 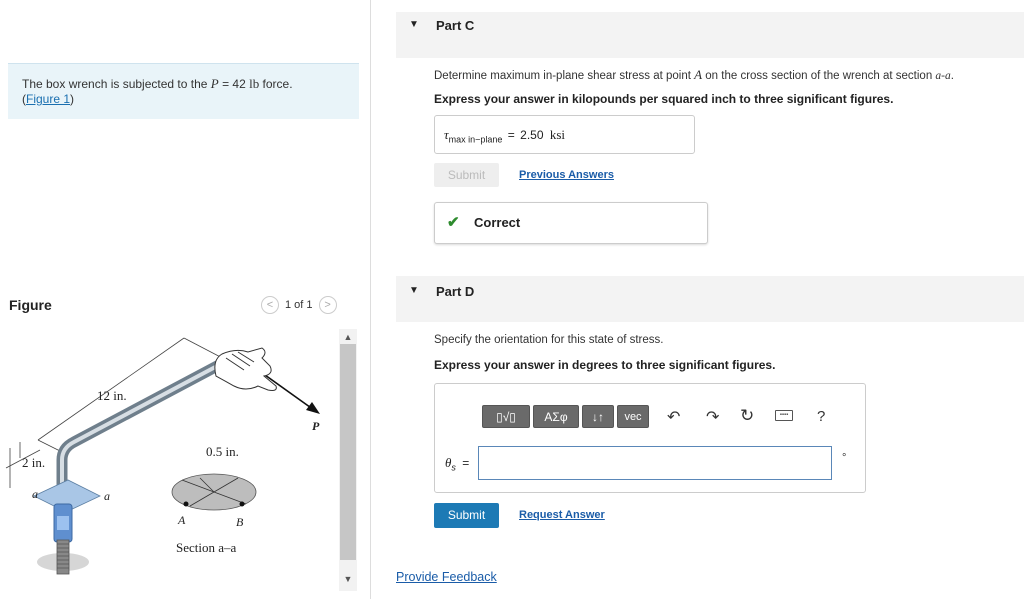 I want to click on degree-unit: °, so click(x=844, y=458).